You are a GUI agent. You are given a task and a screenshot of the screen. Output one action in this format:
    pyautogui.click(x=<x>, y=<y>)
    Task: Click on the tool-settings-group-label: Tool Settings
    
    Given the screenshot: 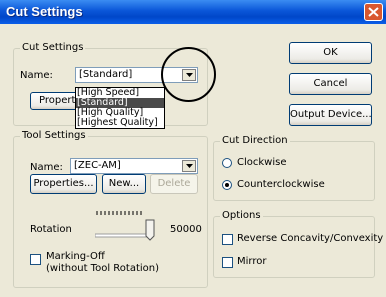 What is the action you would take?
    pyautogui.click(x=54, y=135)
    